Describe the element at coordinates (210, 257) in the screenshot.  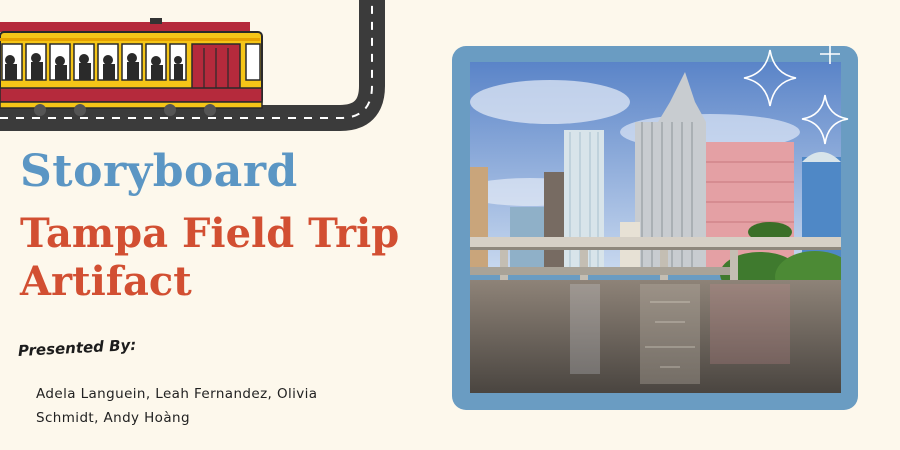
I see `title-field-trip: Tampa Field Trip Artifact` at that location.